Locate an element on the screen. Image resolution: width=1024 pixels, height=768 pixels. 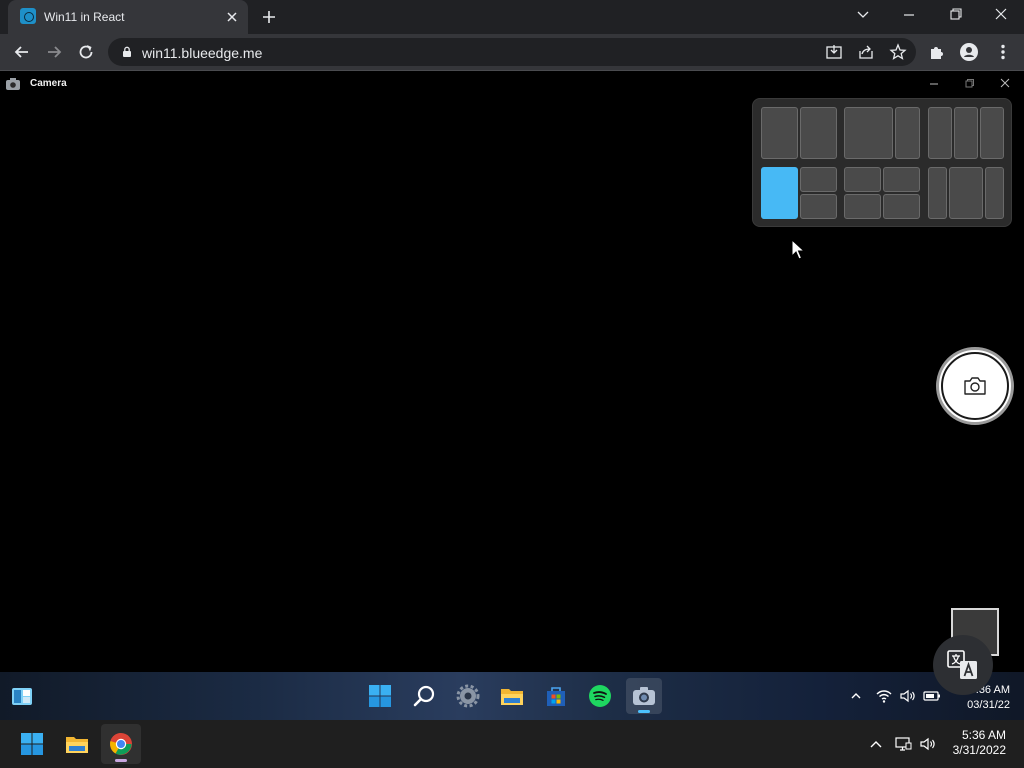
os-folder-icon is located at coordinates (77, 745).